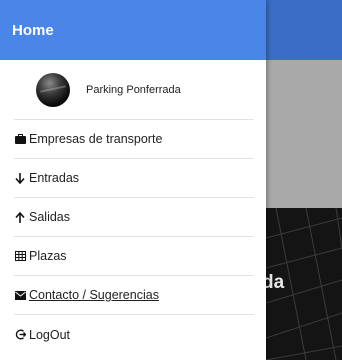 The height and width of the screenshot is (360, 342). Describe the element at coordinates (49, 217) in the screenshot. I see `menu-item-label: Salidas` at that location.